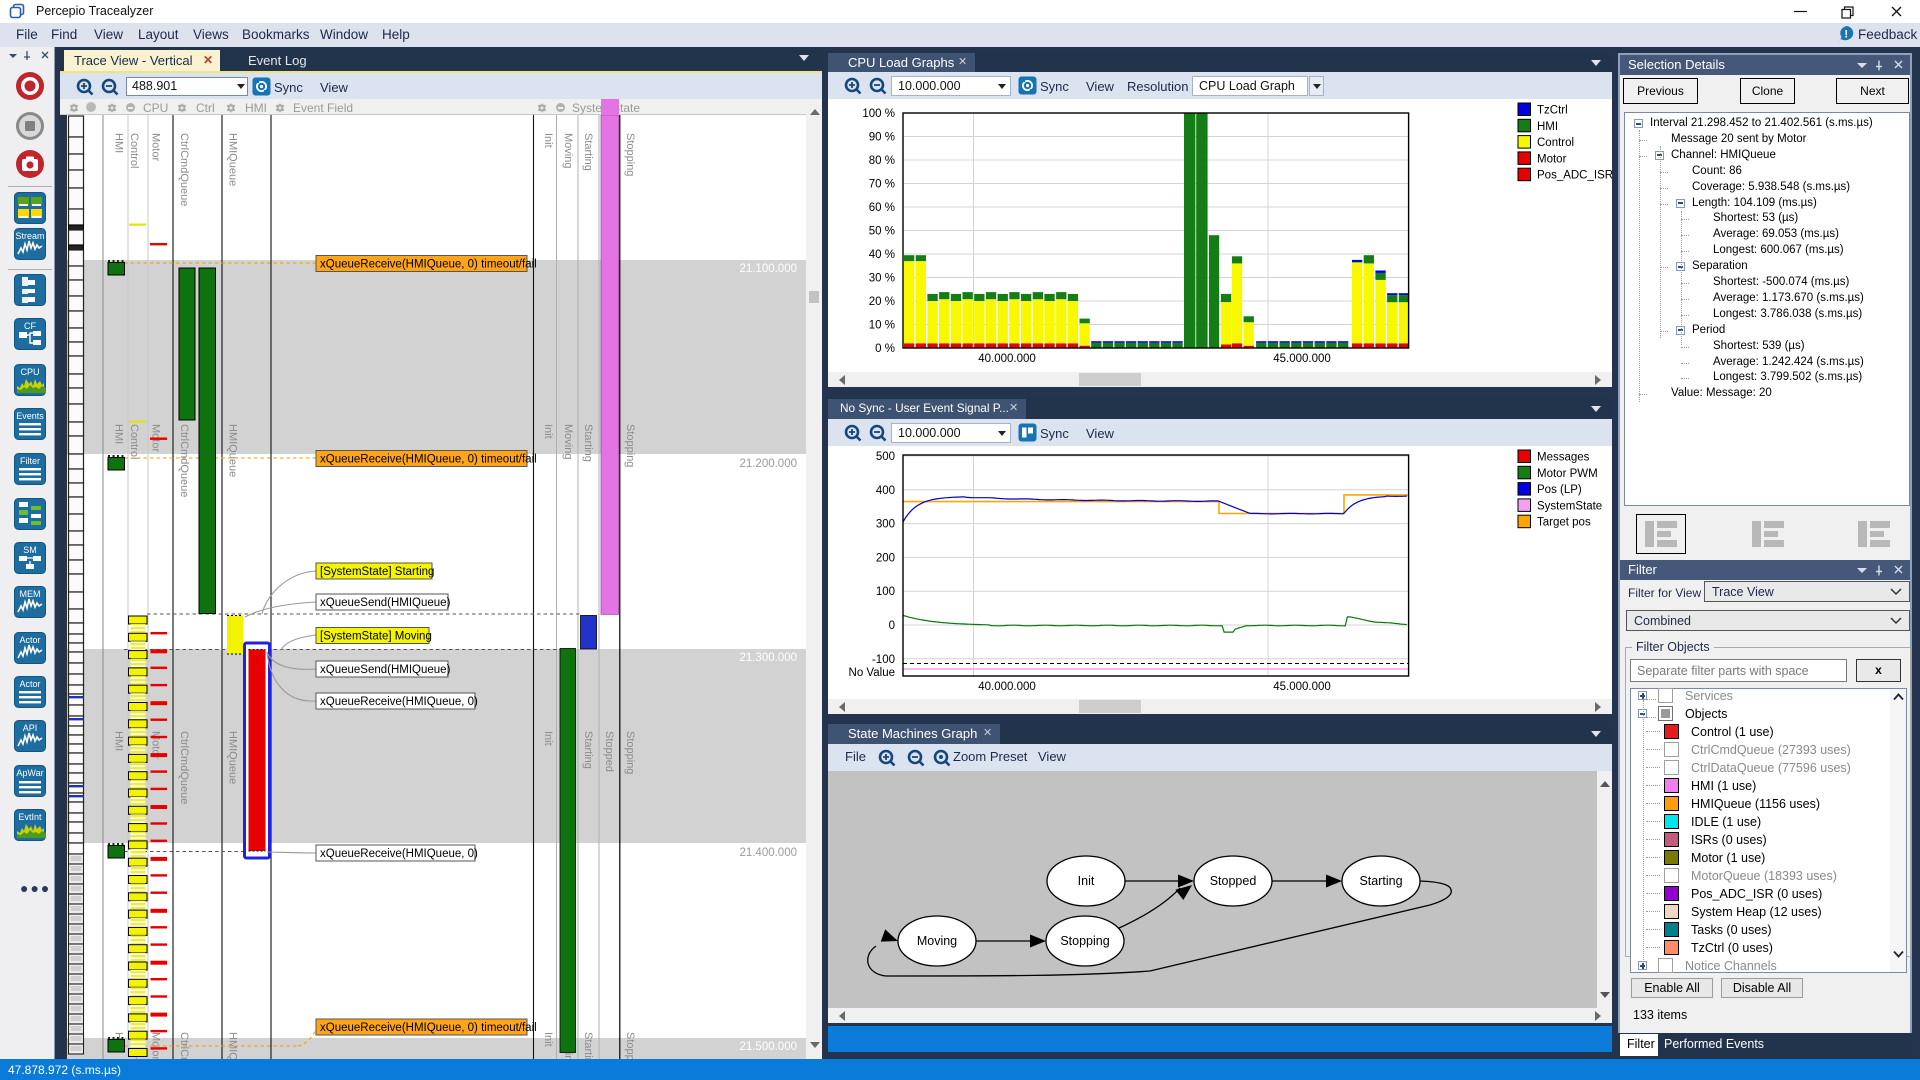 Image resolution: width=1920 pixels, height=1080 pixels. I want to click on svg-text: SM, so click(30, 550).